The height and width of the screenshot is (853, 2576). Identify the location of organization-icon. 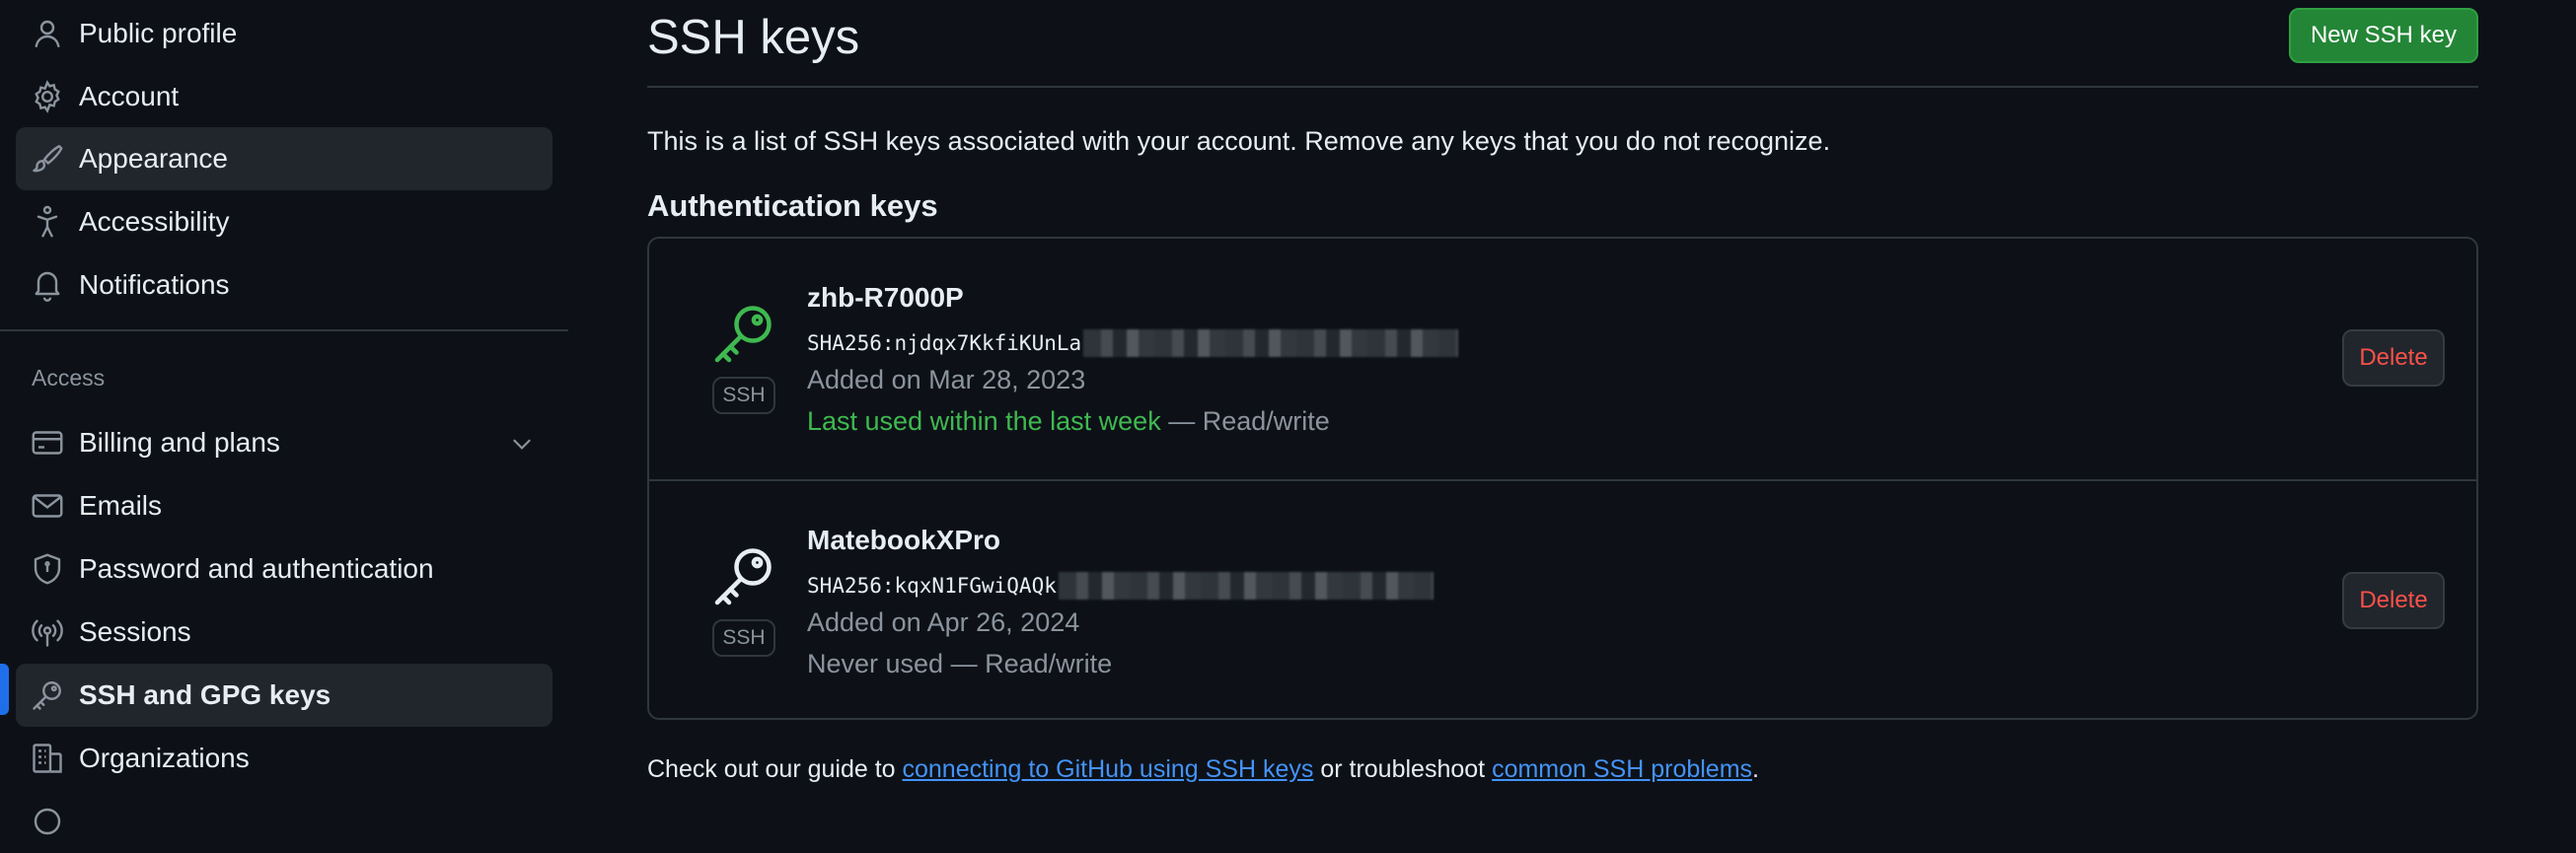
(47, 758).